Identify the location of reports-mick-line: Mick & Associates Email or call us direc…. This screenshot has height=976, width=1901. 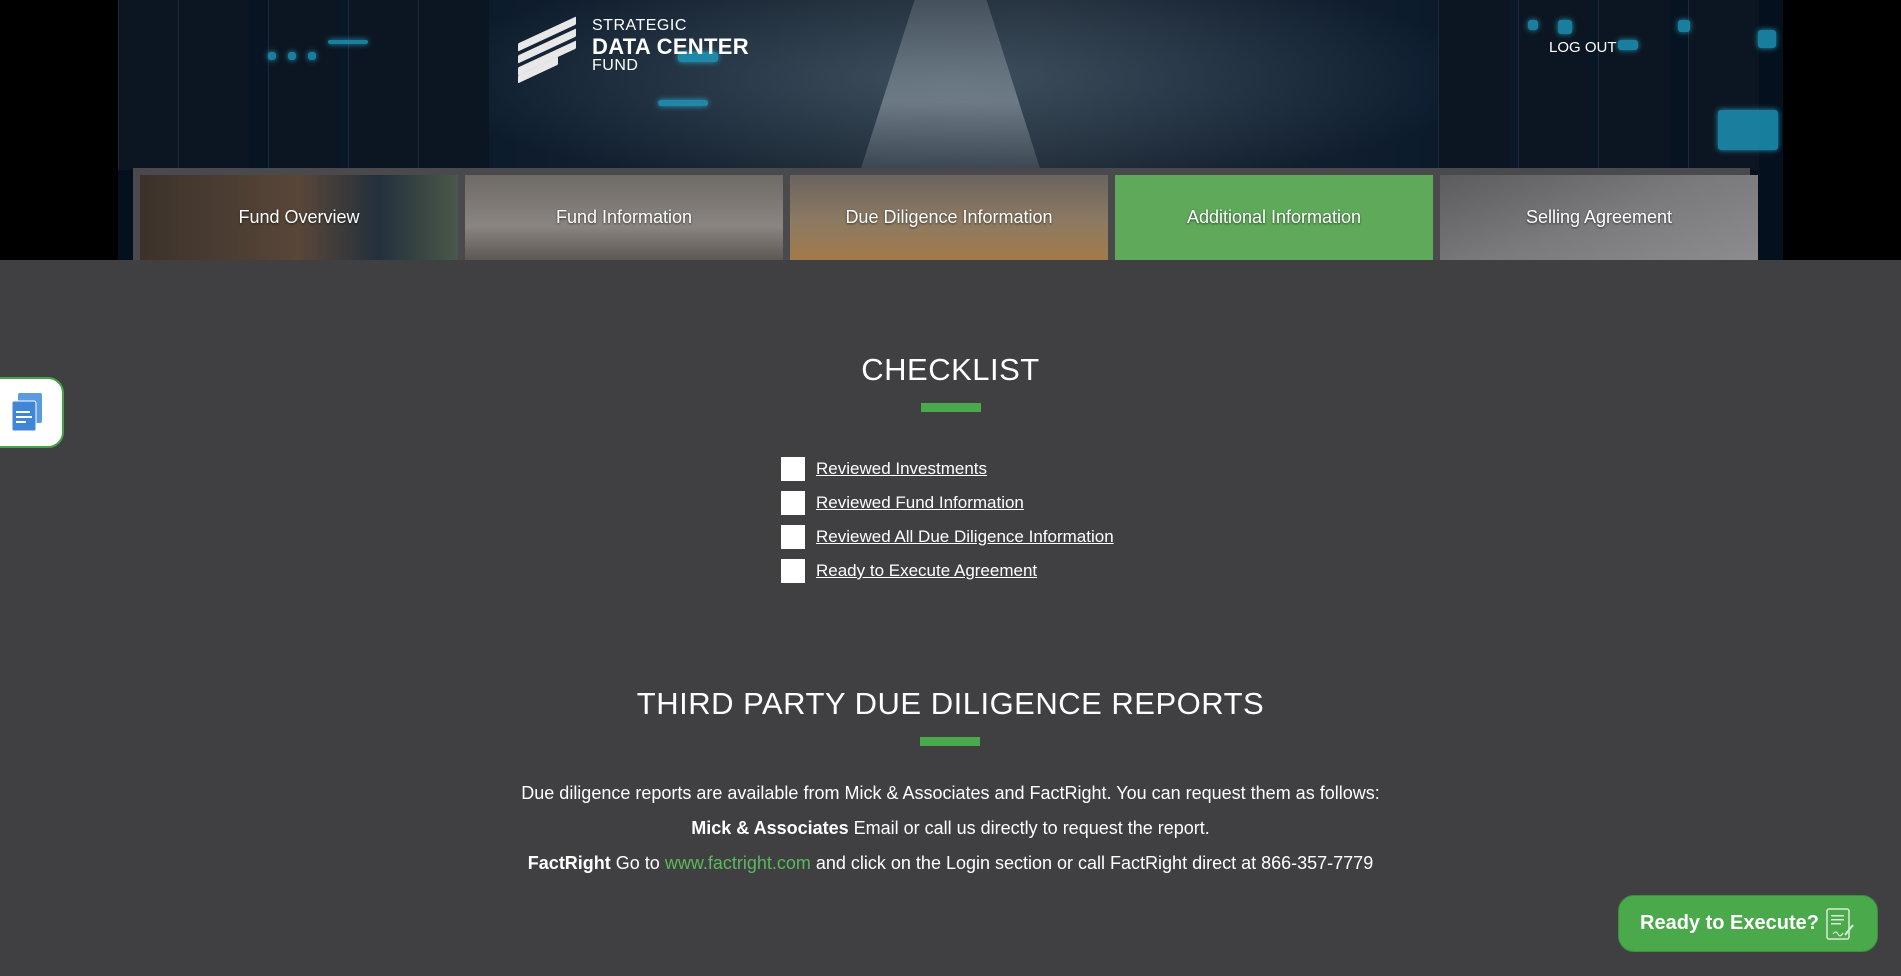
(950, 828).